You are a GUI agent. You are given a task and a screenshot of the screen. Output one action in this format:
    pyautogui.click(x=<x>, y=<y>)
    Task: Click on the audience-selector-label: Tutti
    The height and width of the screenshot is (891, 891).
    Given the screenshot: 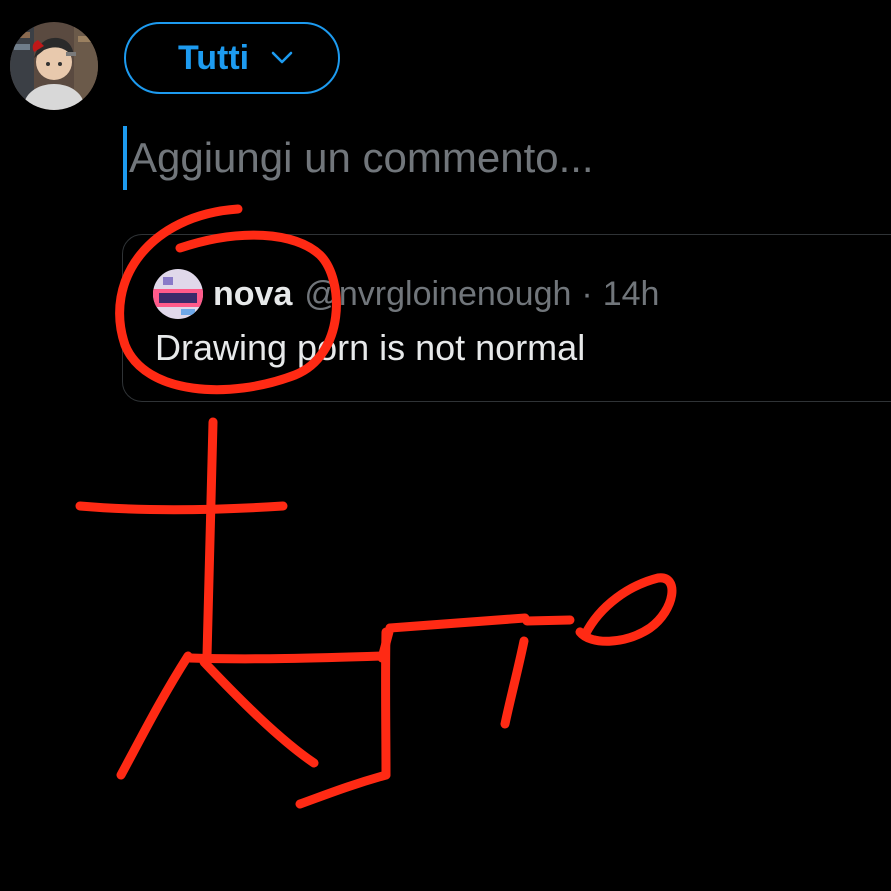 What is the action you would take?
    pyautogui.click(x=214, y=57)
    